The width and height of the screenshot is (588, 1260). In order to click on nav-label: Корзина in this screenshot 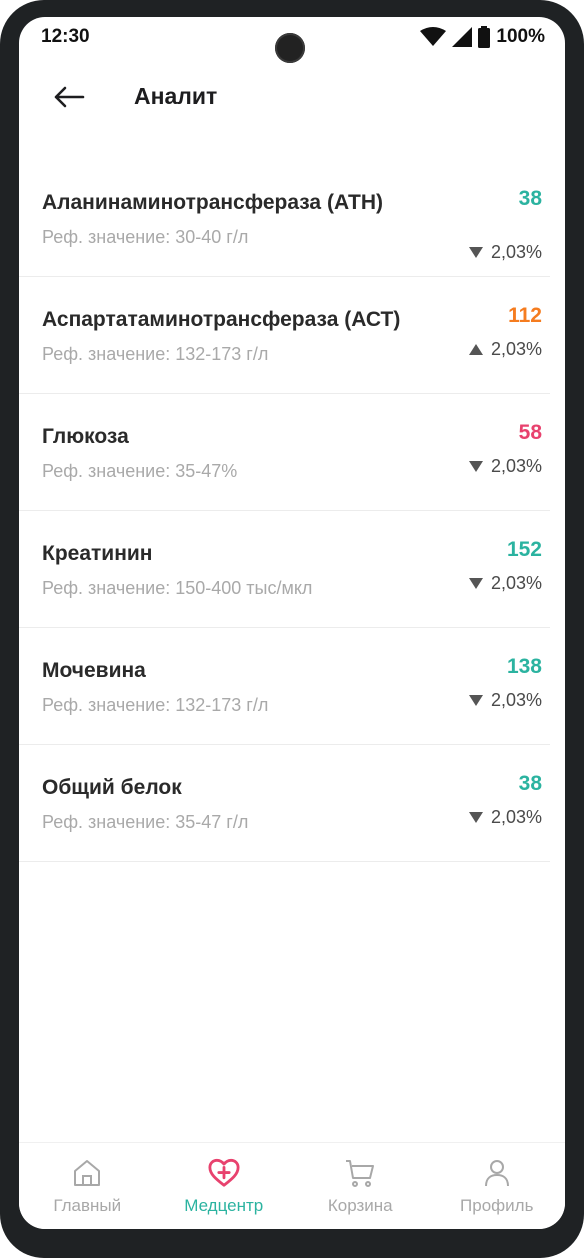, I will do `click(360, 1205)`.